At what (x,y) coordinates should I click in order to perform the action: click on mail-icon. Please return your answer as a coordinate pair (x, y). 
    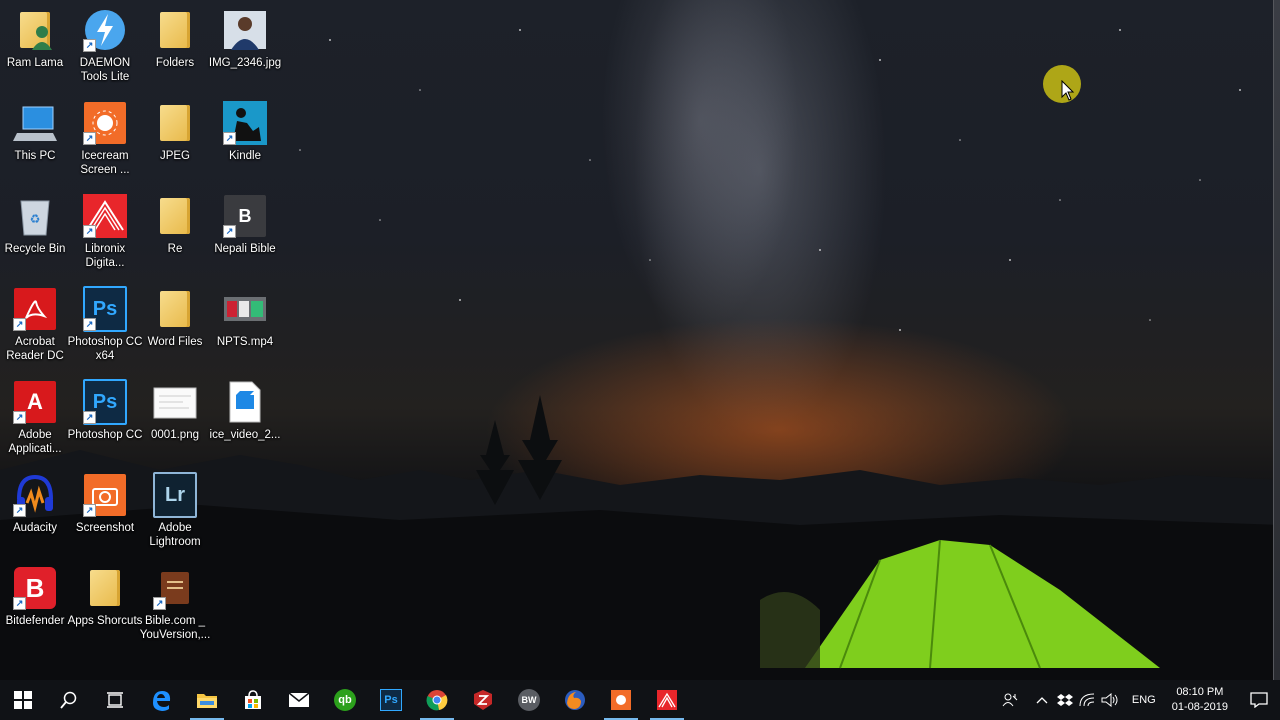
    Looking at the image, I should click on (299, 699).